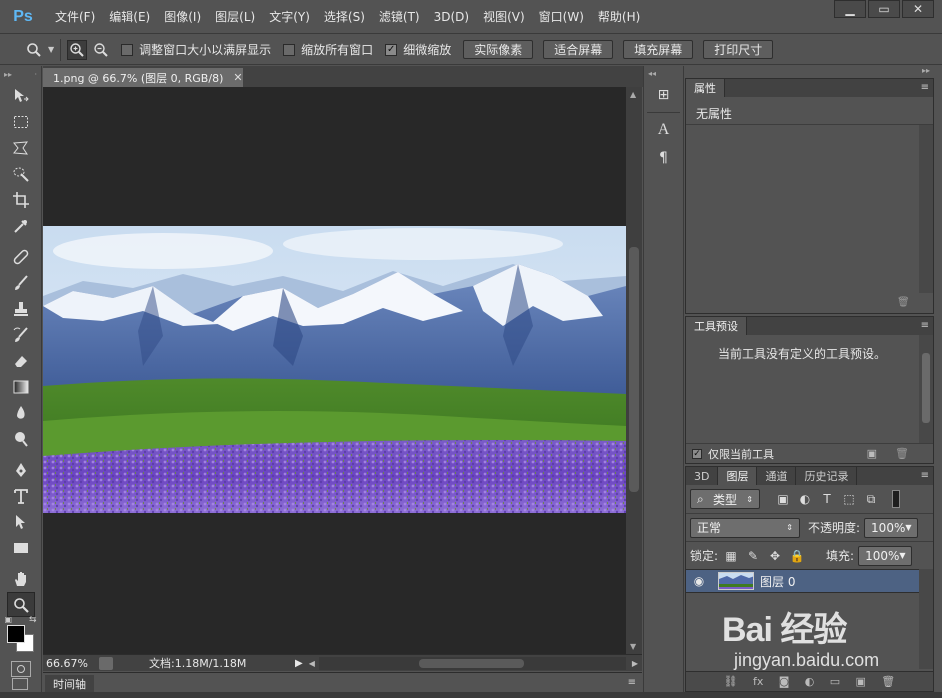 Image resolution: width=942 pixels, height=698 pixels. I want to click on opacity-input: 100% ▼, so click(891, 527).